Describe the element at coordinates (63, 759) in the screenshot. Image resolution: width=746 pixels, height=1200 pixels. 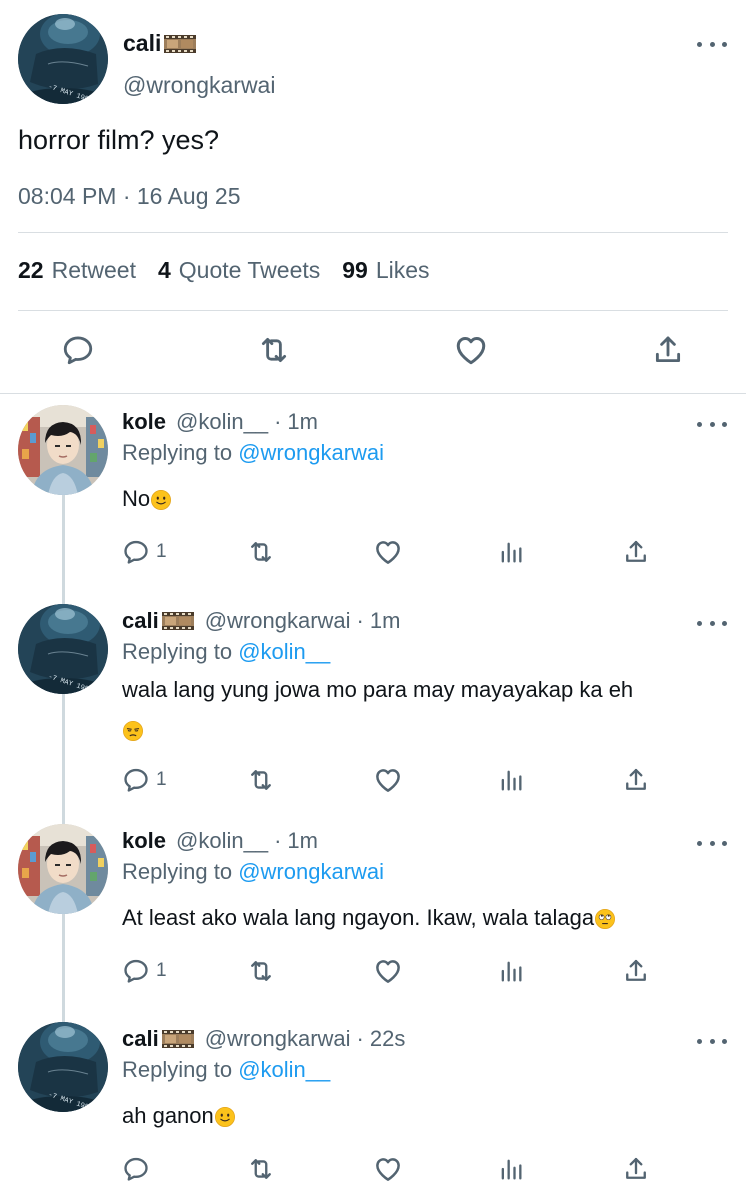
I see `thread-line` at that location.